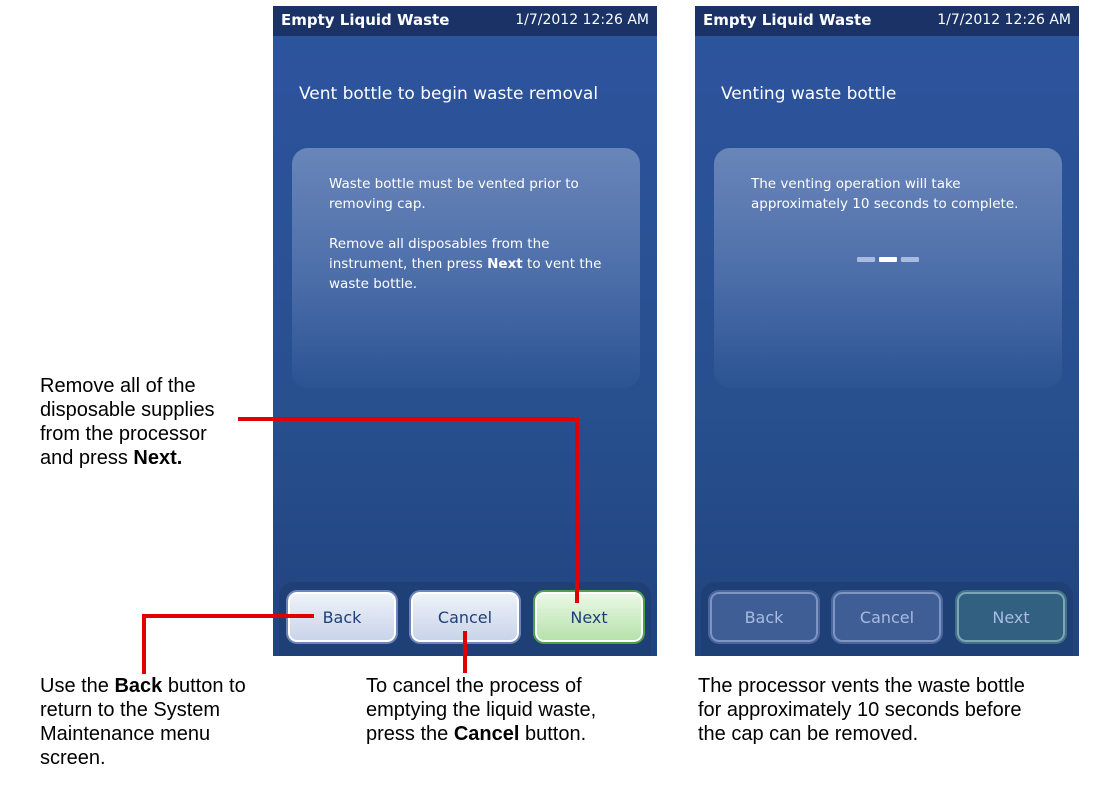 This screenshot has height=790, width=1119. I want to click on callout-line-cancel-vertical, so click(465, 652).